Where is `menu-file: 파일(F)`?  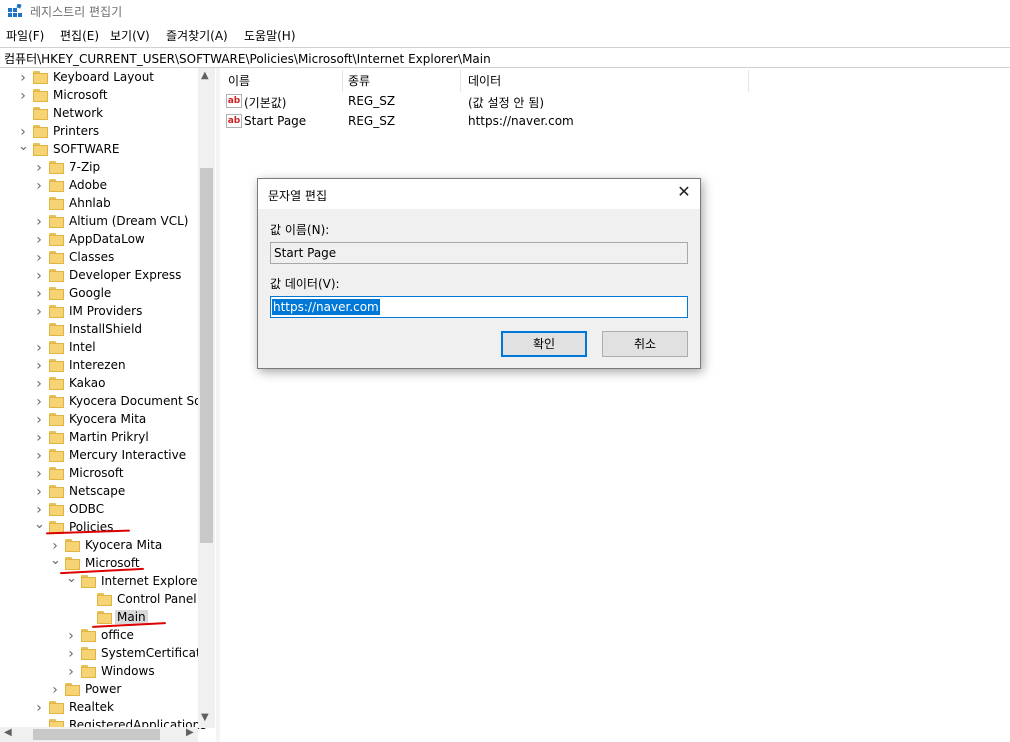 menu-file: 파일(F) is located at coordinates (25, 35).